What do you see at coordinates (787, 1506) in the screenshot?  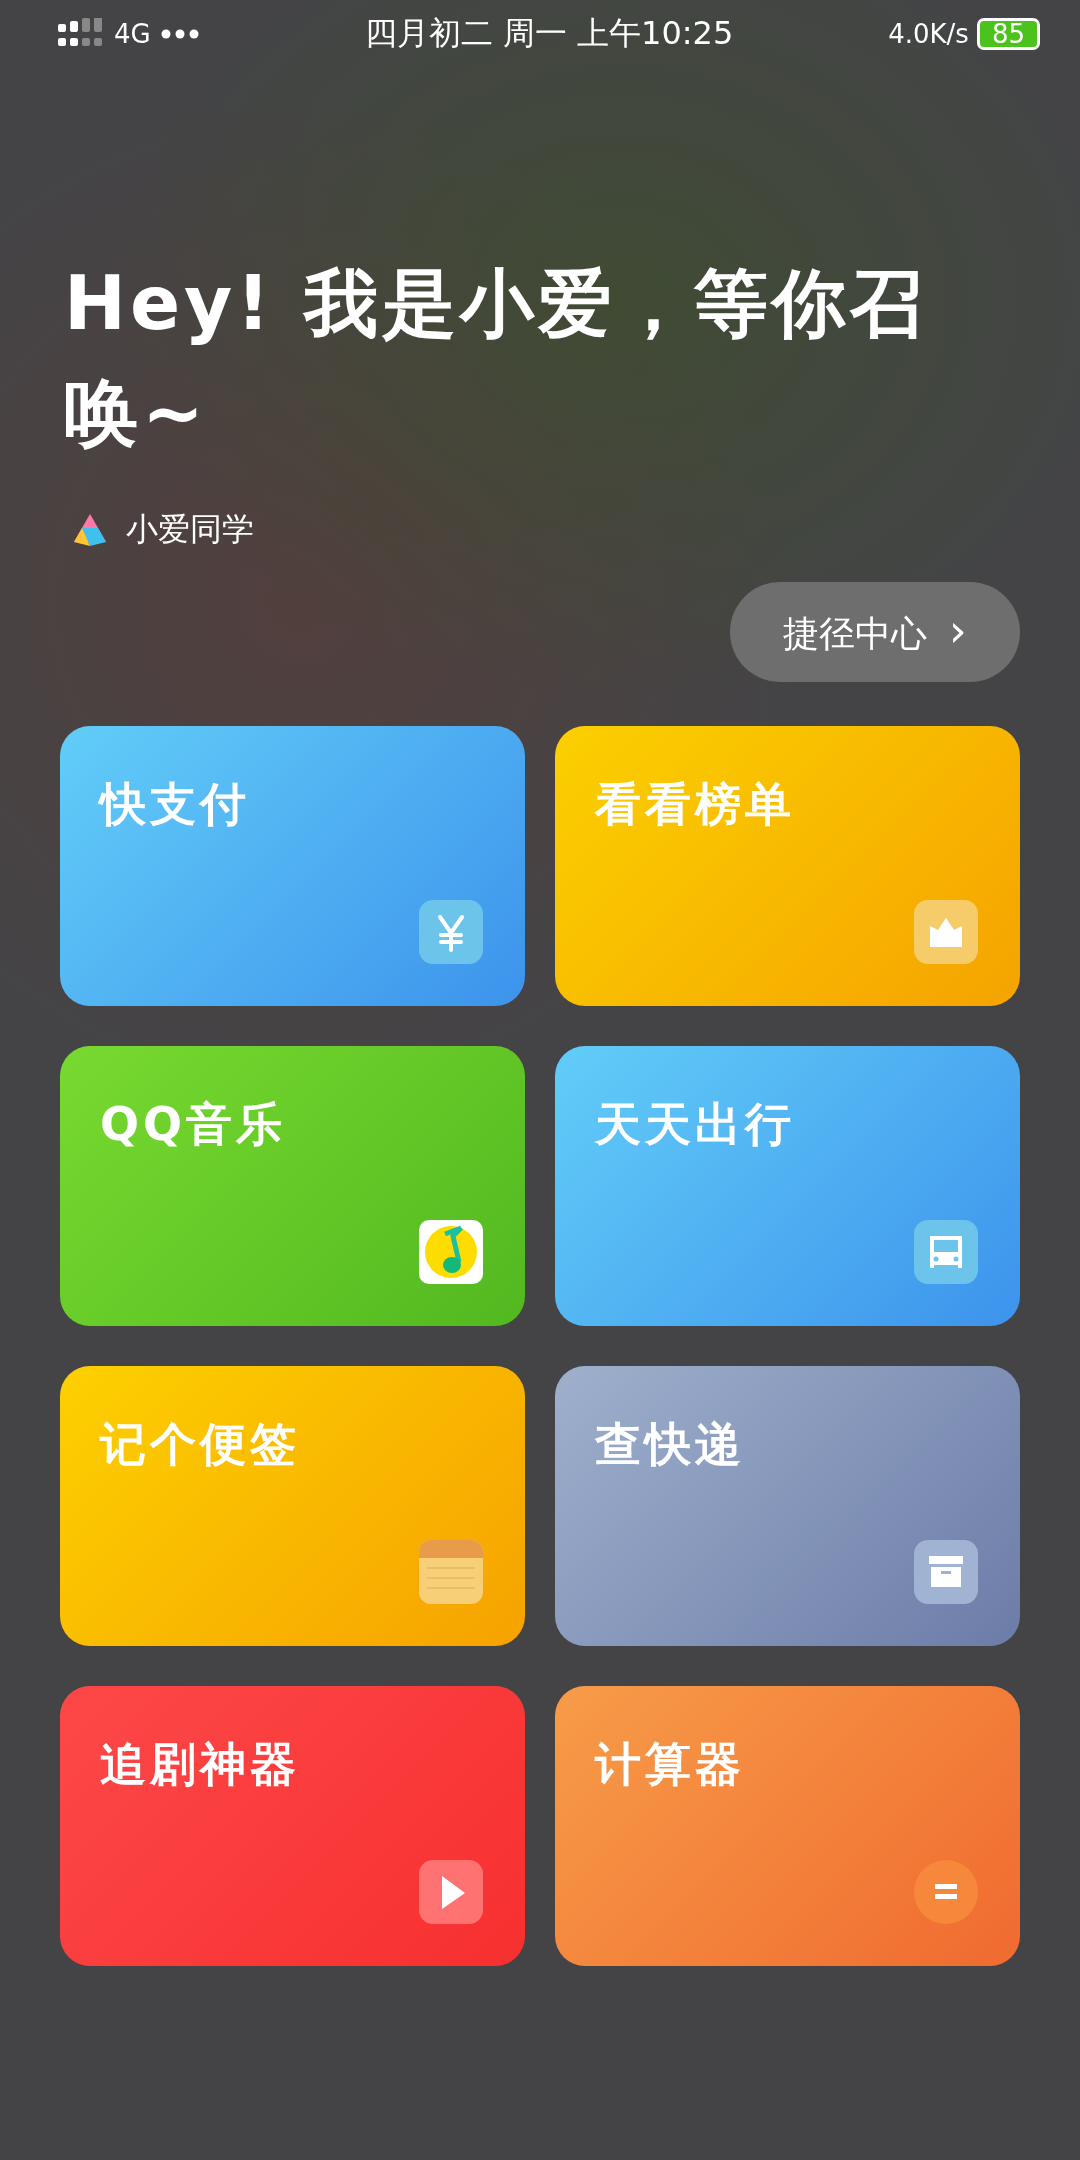 I see `shortcut-card: 查快递` at bounding box center [787, 1506].